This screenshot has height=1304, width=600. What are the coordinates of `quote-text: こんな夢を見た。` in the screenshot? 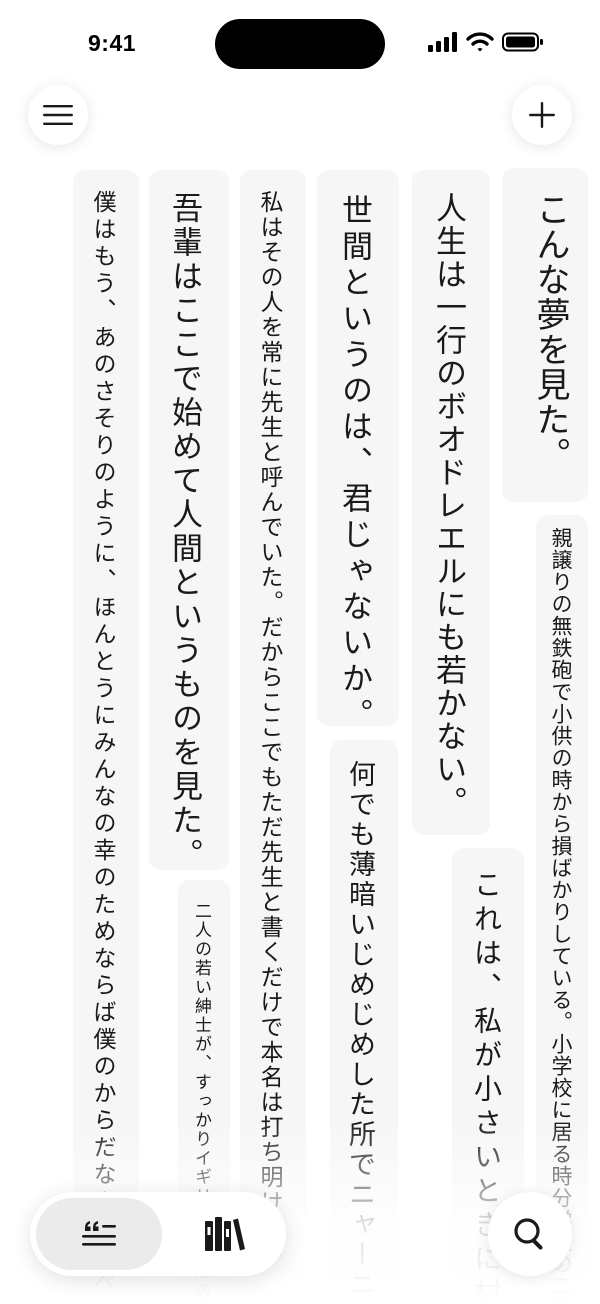 It's located at (550, 332).